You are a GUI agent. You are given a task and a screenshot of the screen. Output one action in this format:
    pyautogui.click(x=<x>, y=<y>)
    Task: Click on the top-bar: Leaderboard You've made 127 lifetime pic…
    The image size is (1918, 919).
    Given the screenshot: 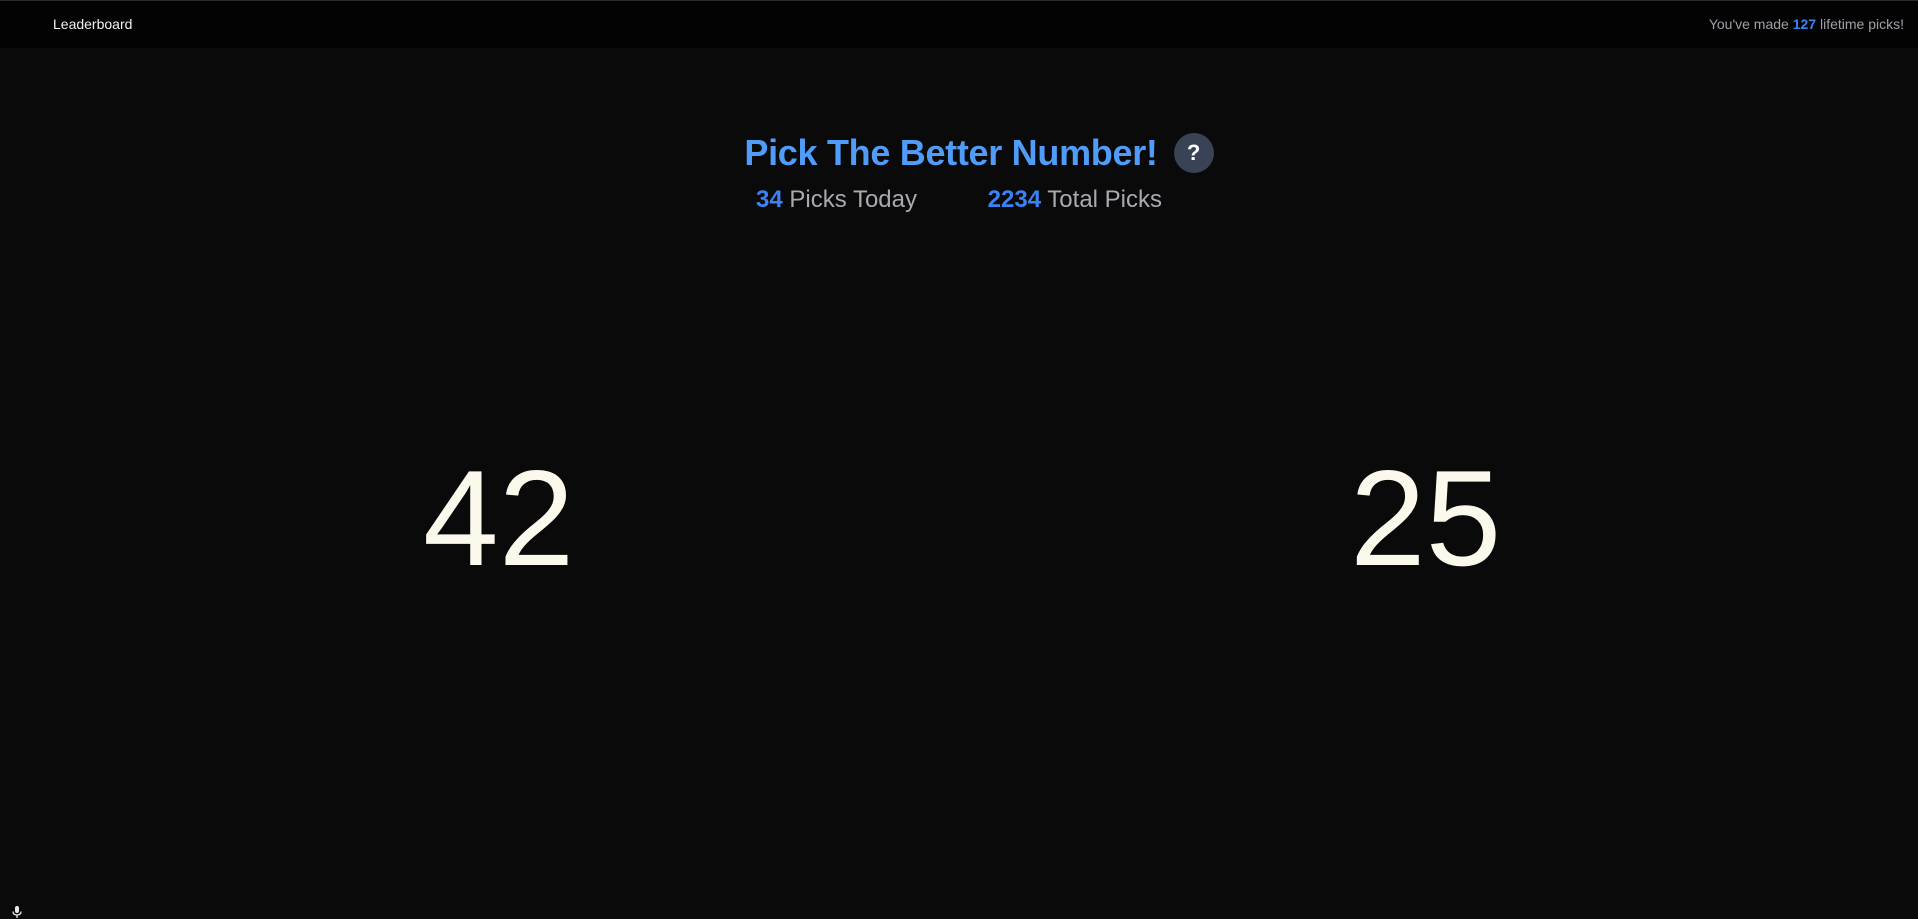 What is the action you would take?
    pyautogui.click(x=959, y=24)
    